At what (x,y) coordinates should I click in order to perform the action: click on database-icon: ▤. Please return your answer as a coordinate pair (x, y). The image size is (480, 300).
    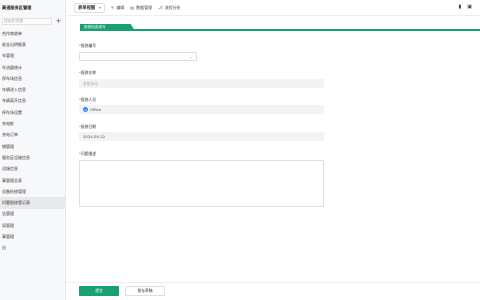
    Looking at the image, I should click on (132, 7).